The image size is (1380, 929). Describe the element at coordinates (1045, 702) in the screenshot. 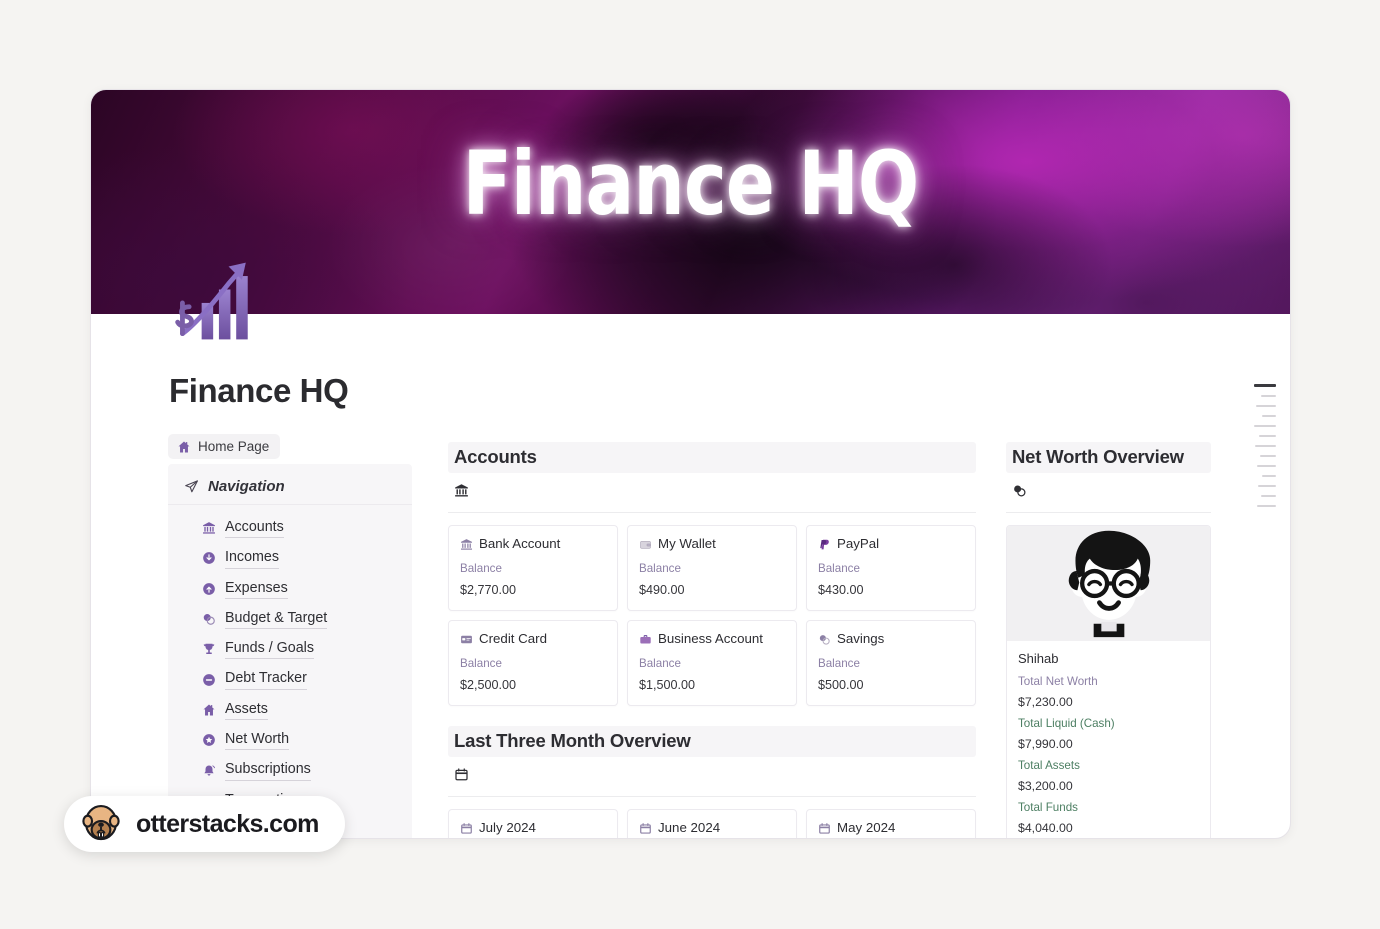

I see `total-net-worth-value: $7,230.00` at that location.